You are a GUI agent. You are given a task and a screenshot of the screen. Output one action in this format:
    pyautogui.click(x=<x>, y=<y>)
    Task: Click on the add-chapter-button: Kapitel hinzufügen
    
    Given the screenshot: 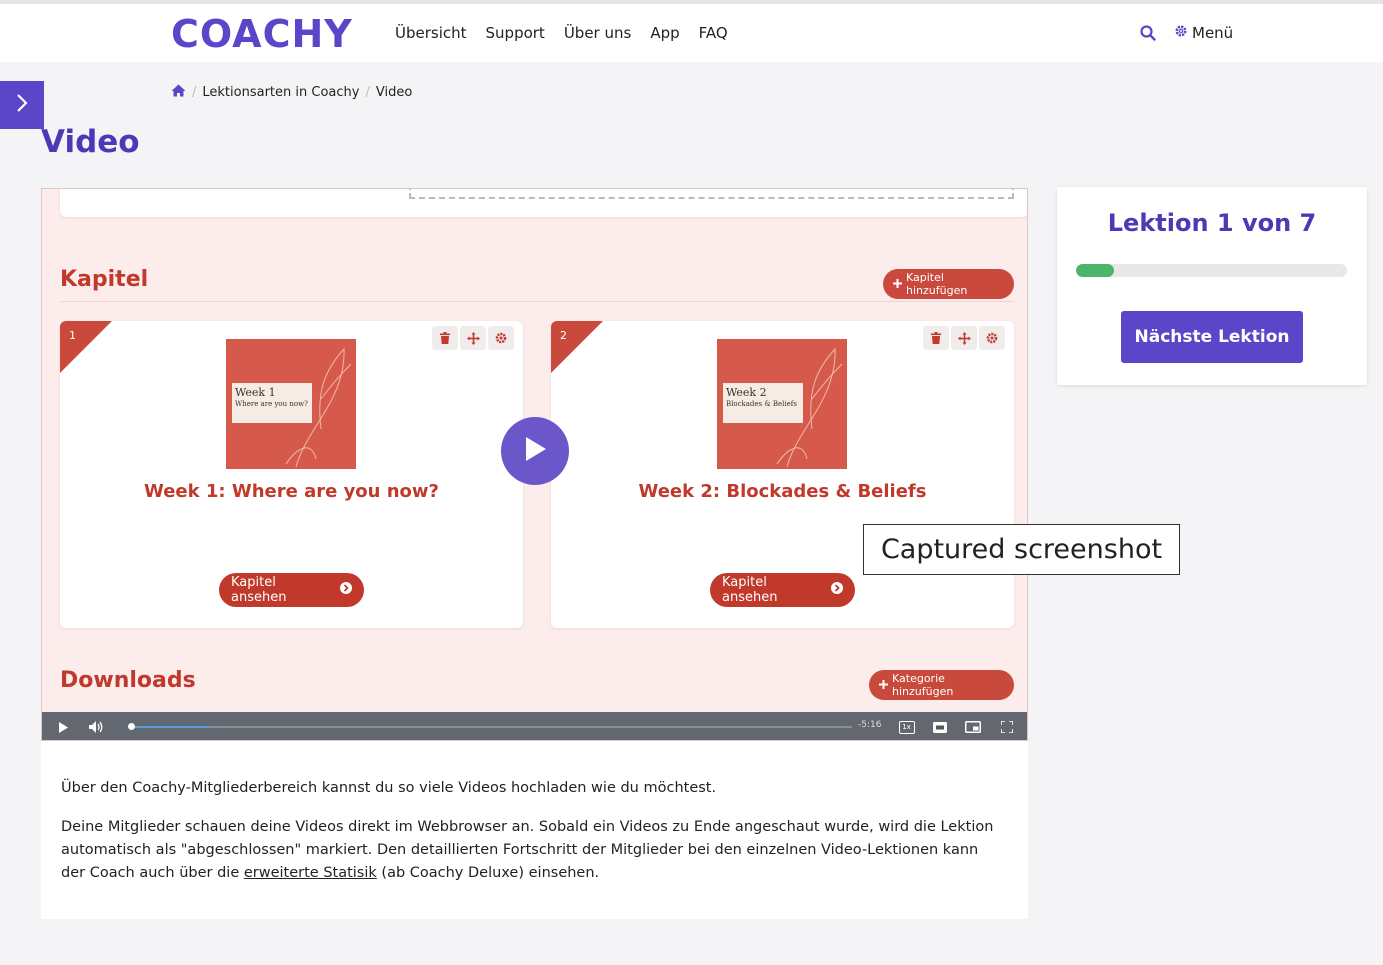 What is the action you would take?
    pyautogui.click(x=948, y=284)
    